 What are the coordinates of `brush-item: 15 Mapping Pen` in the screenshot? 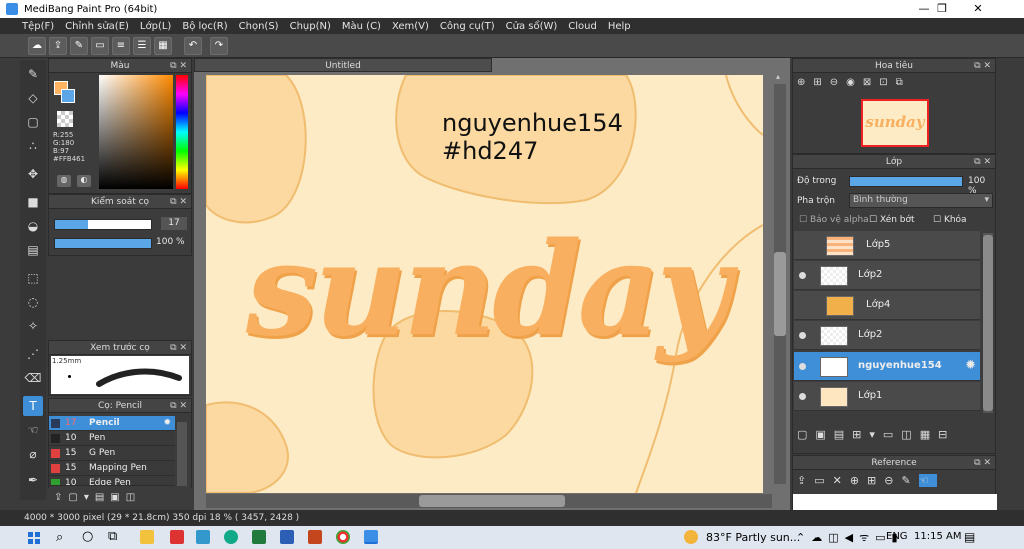 It's located at (112, 468).